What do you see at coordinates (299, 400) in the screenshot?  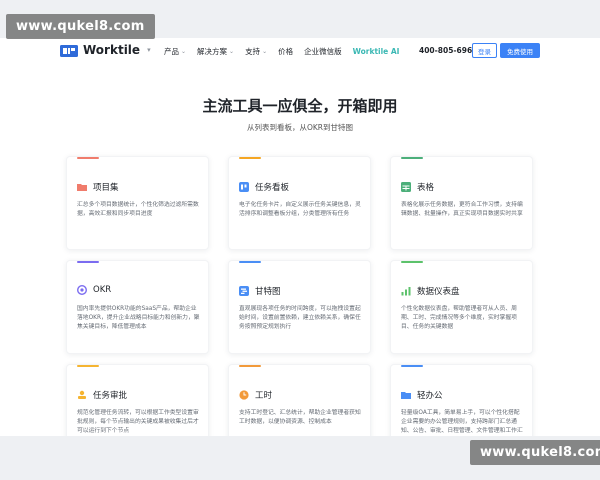 I see `feature-card-timesheet: 工时 支持工时登记、汇总统计，帮助企业管理者获知工时数据，以便协调资源、控制成本` at bounding box center [299, 400].